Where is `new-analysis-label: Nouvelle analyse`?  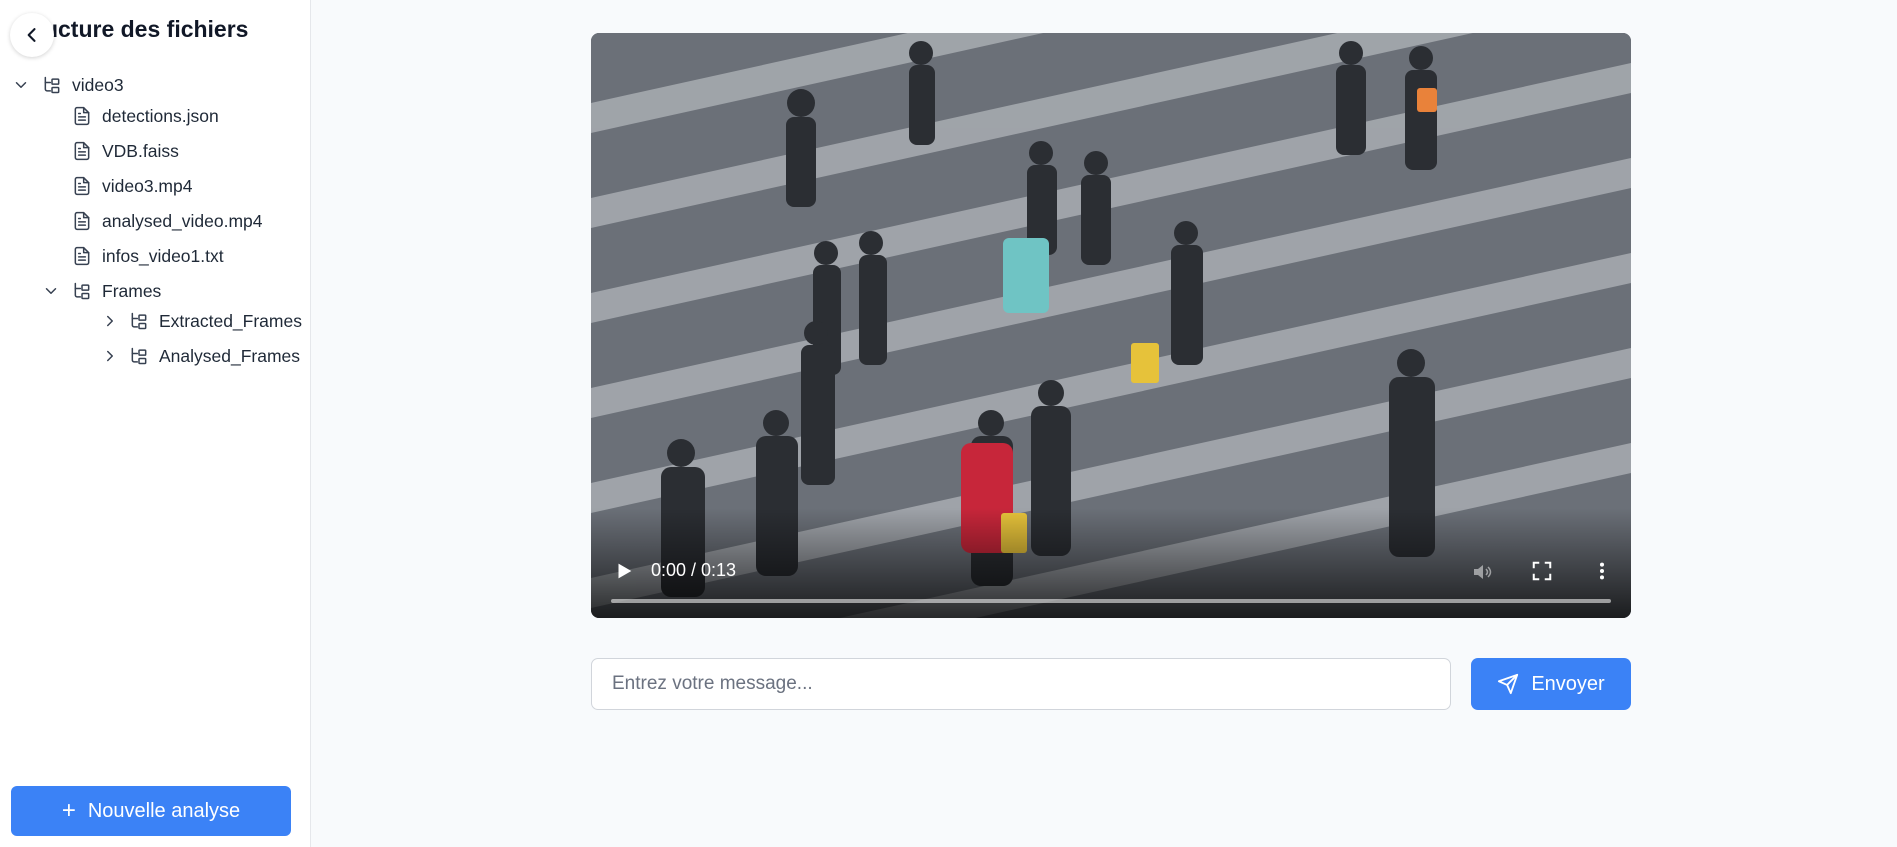
new-analysis-label: Nouvelle analyse is located at coordinates (164, 810).